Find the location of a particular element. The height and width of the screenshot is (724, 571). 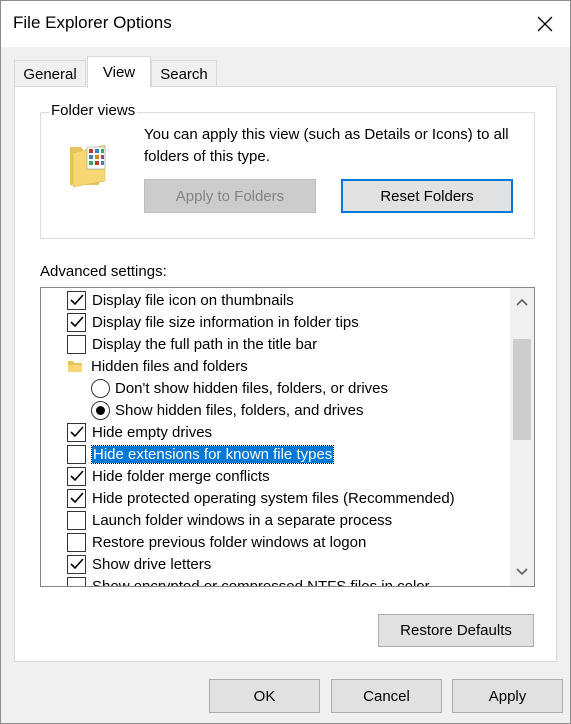

advanced-setting-row: Hide folder merge conflicts is located at coordinates (168, 476).